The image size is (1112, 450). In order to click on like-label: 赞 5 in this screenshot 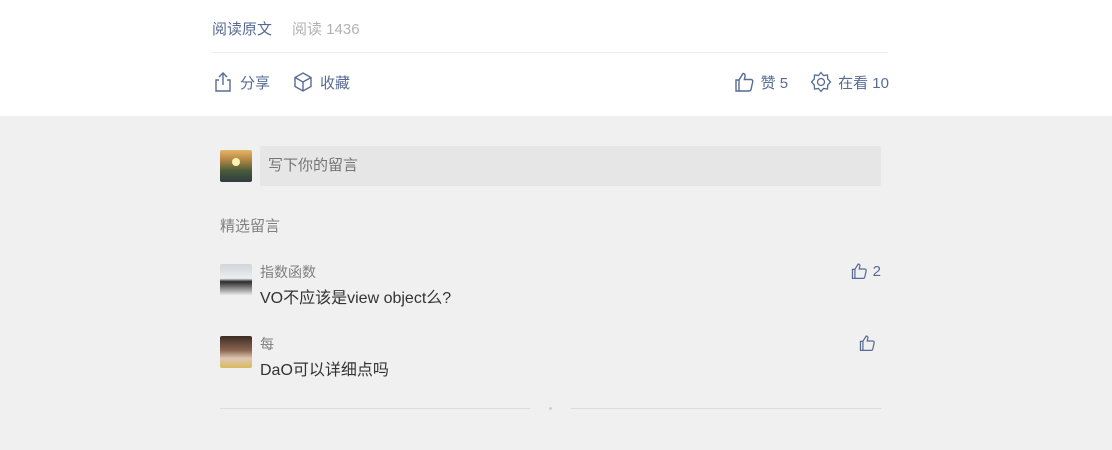, I will do `click(774, 83)`.